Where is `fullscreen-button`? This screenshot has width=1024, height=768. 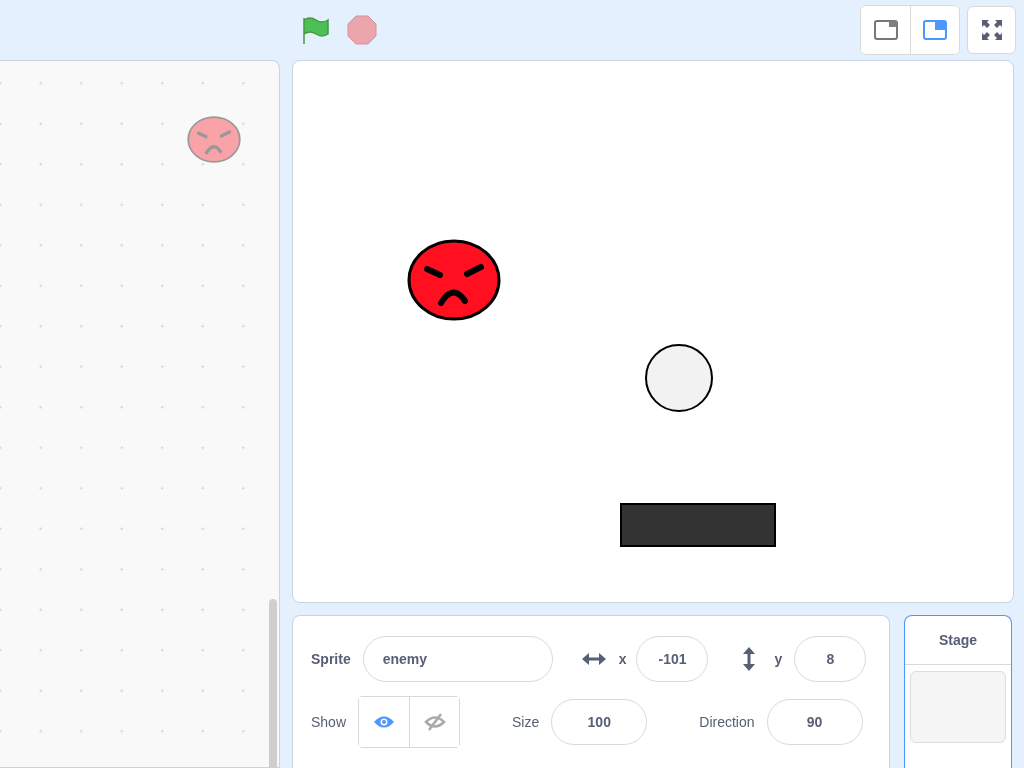
fullscreen-button is located at coordinates (991, 30).